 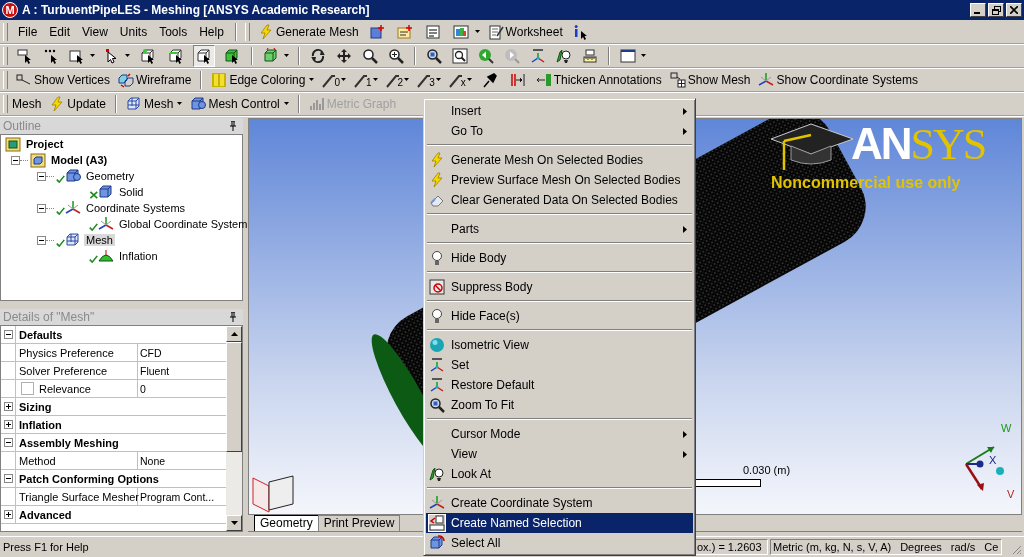 I want to click on property-cell: Method, so click(x=77, y=460).